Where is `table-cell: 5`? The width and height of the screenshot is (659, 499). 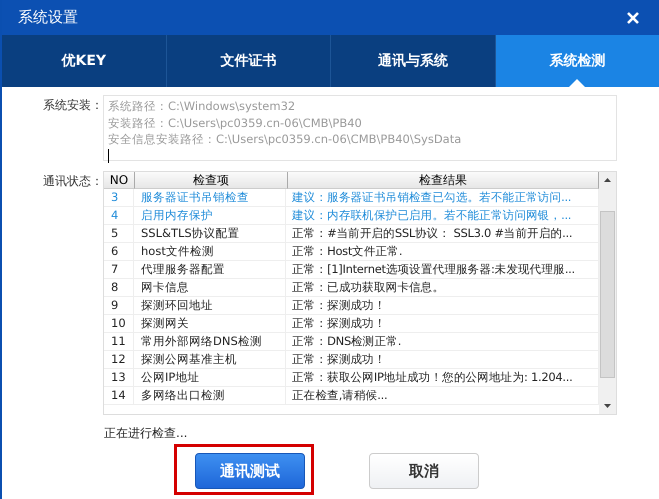
table-cell: 5 is located at coordinates (119, 233).